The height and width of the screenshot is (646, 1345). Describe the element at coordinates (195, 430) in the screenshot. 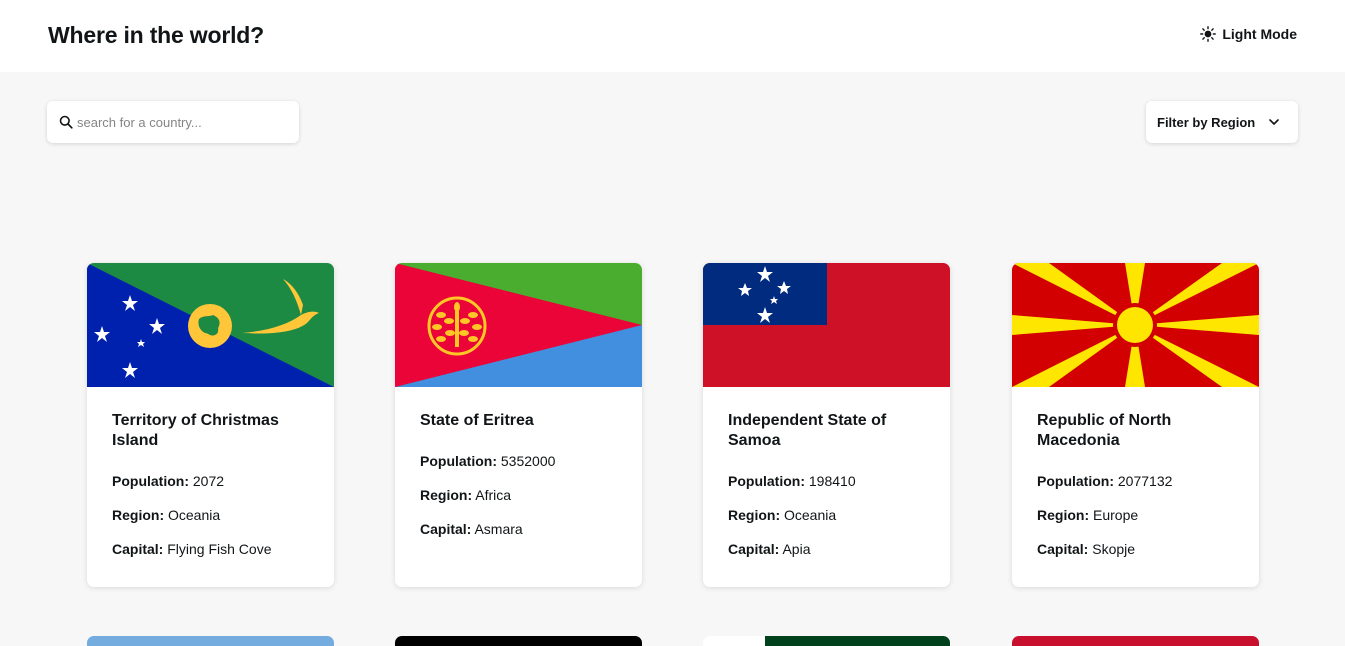

I see `country-name: Territory of Christmas Island` at that location.